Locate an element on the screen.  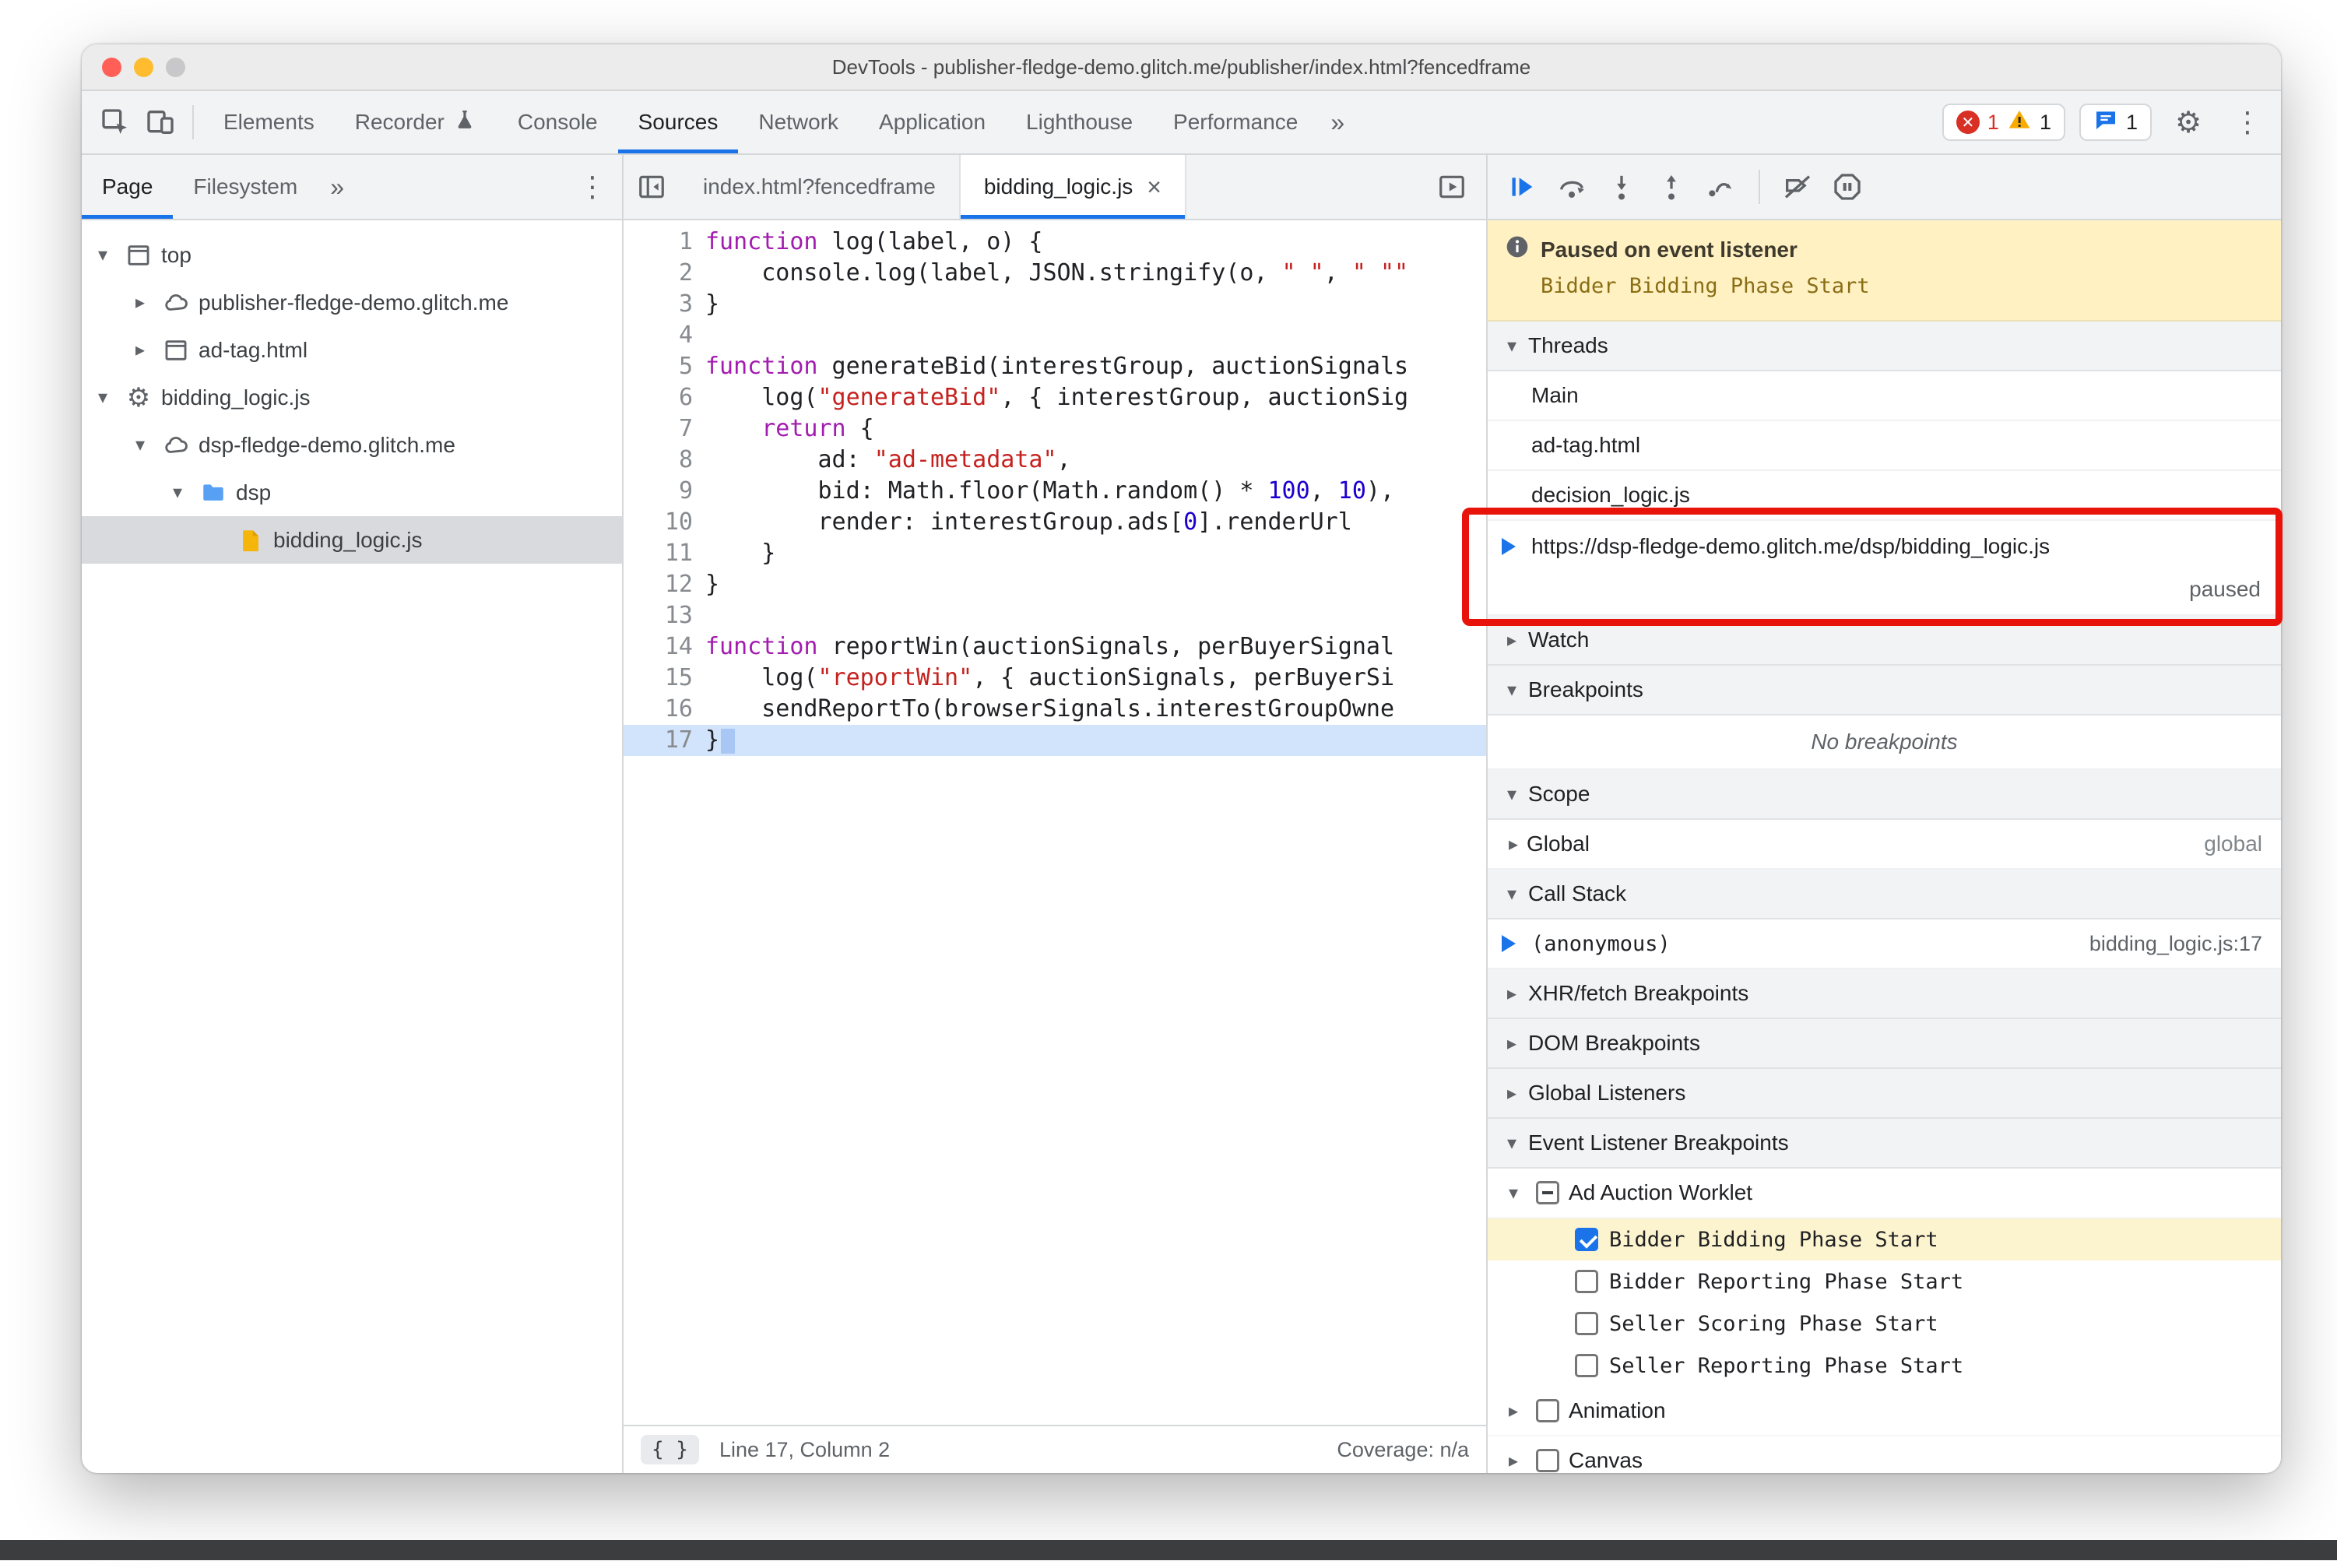
event-category-canvas: ▸ Canvas is located at coordinates (1885, 1454).